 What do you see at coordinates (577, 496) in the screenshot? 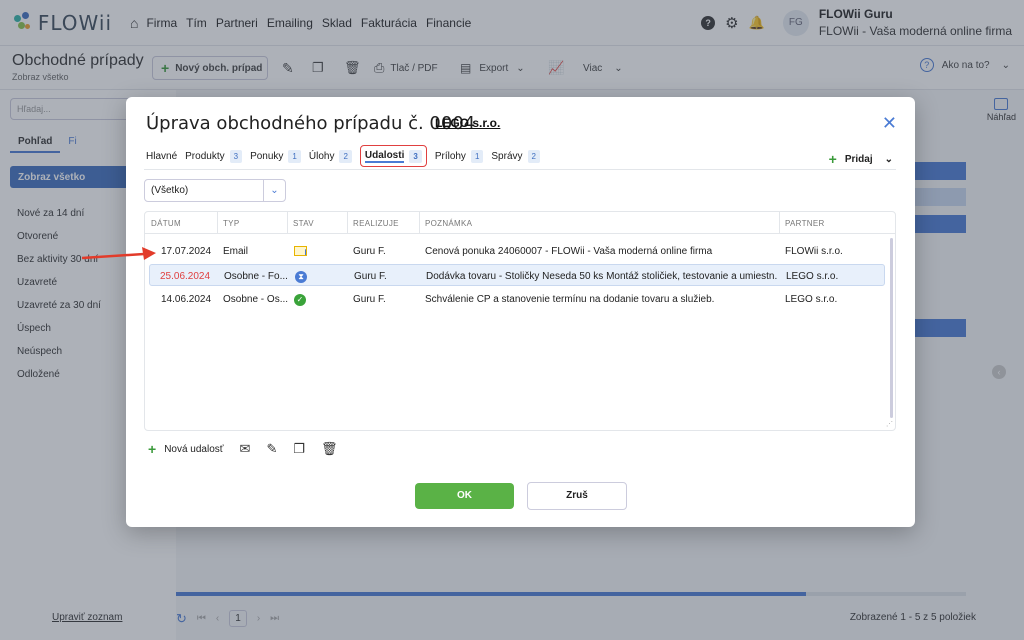
I see `cancel-button: Zruš` at bounding box center [577, 496].